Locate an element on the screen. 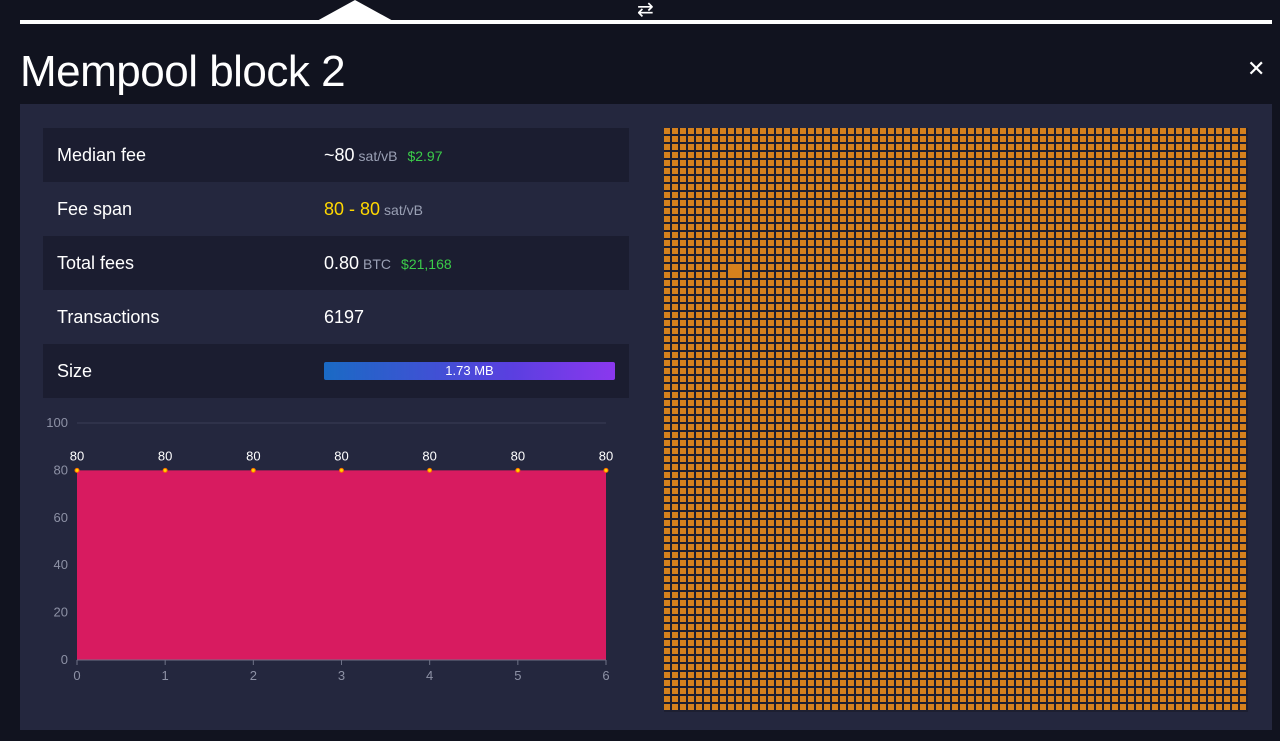 The height and width of the screenshot is (741, 1280). large-transaction-square is located at coordinates (735, 271).